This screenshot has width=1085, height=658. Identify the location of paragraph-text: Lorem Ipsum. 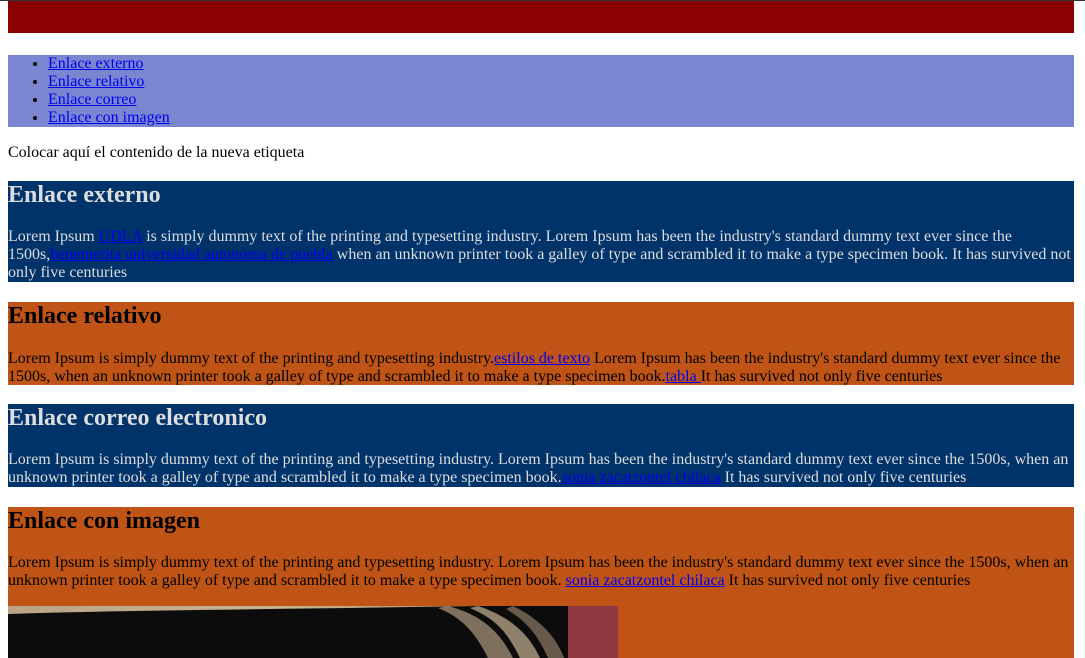
(53, 236).